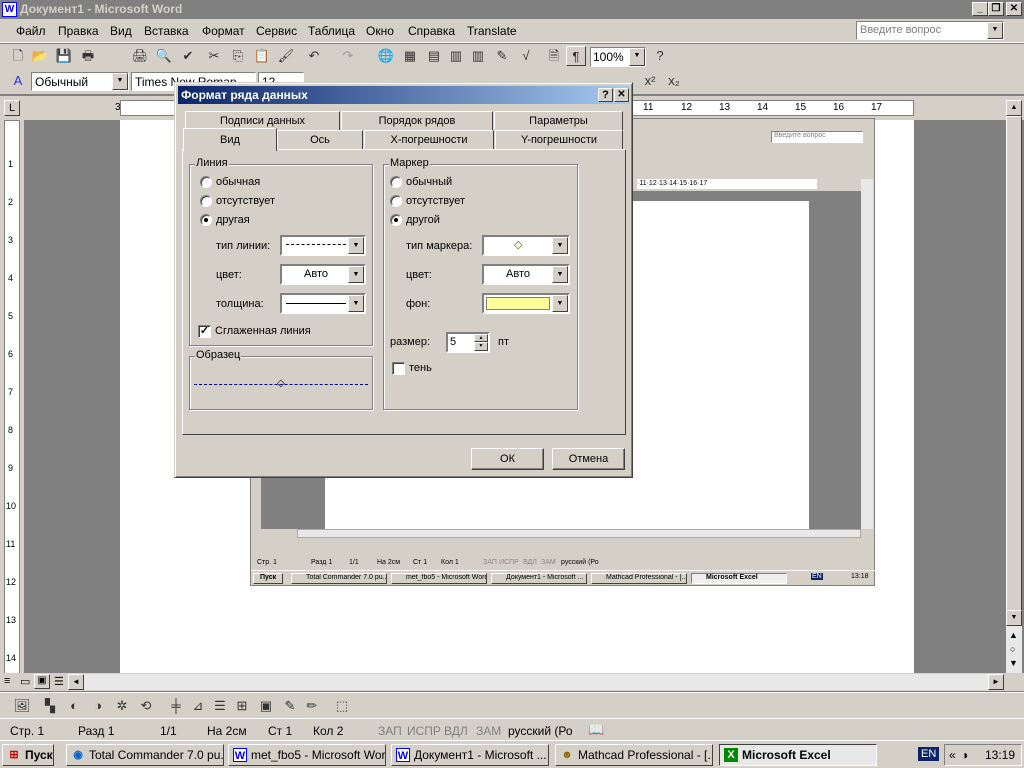  Describe the element at coordinates (481, 338) in the screenshot. I see `spin-up-icon: ▲` at that location.